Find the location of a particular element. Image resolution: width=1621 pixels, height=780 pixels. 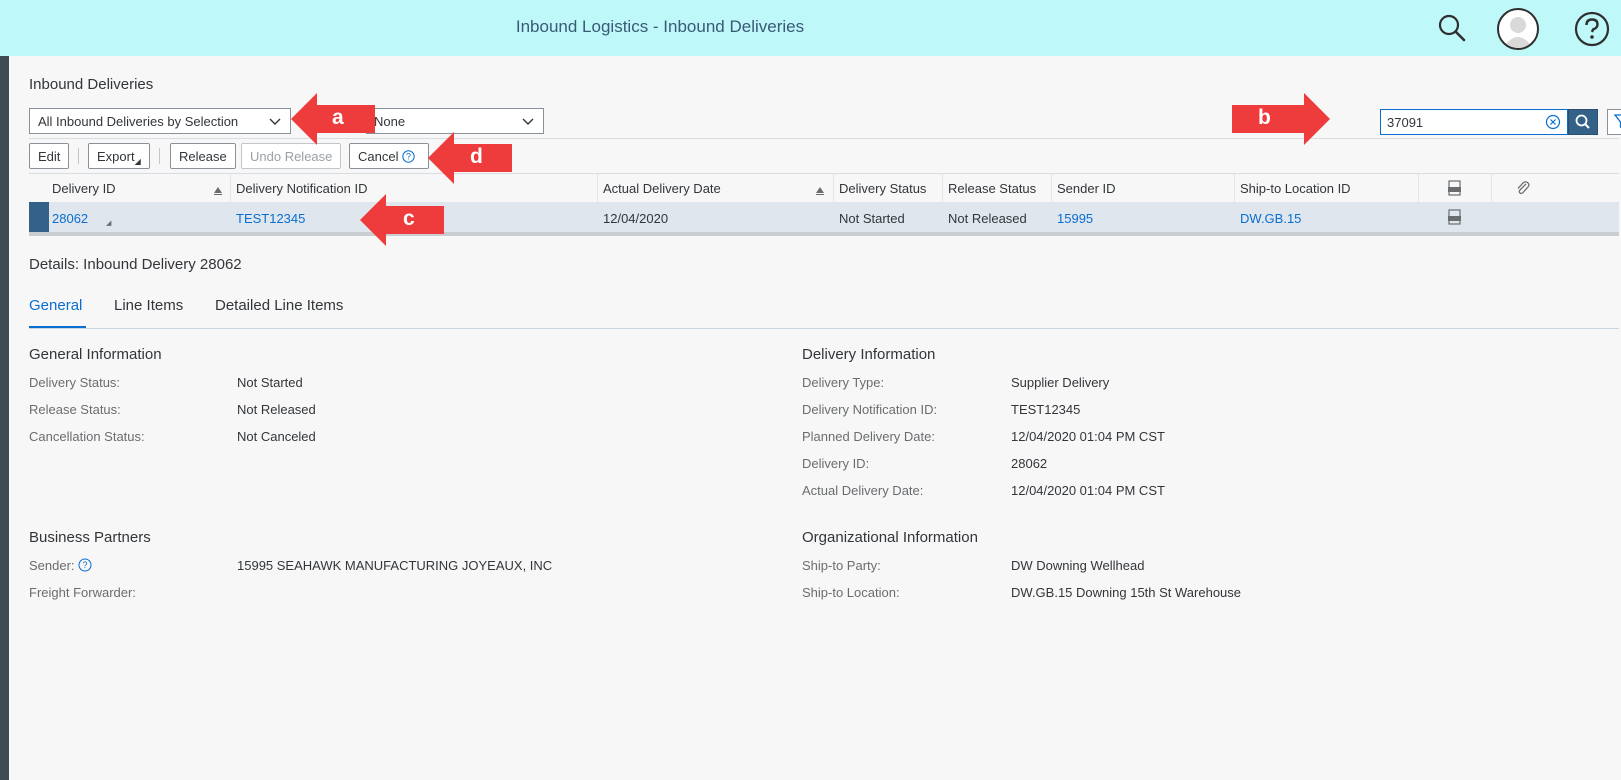

ship-to-link: DW.GB.15 is located at coordinates (1270, 218).